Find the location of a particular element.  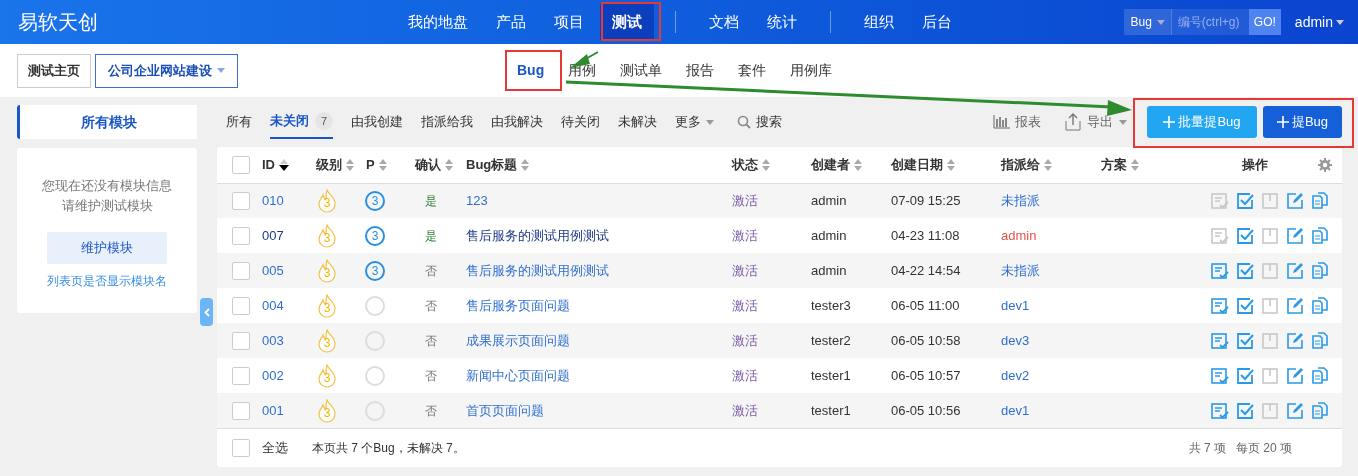

page-size-text: 每页 20 项 is located at coordinates (1264, 448).